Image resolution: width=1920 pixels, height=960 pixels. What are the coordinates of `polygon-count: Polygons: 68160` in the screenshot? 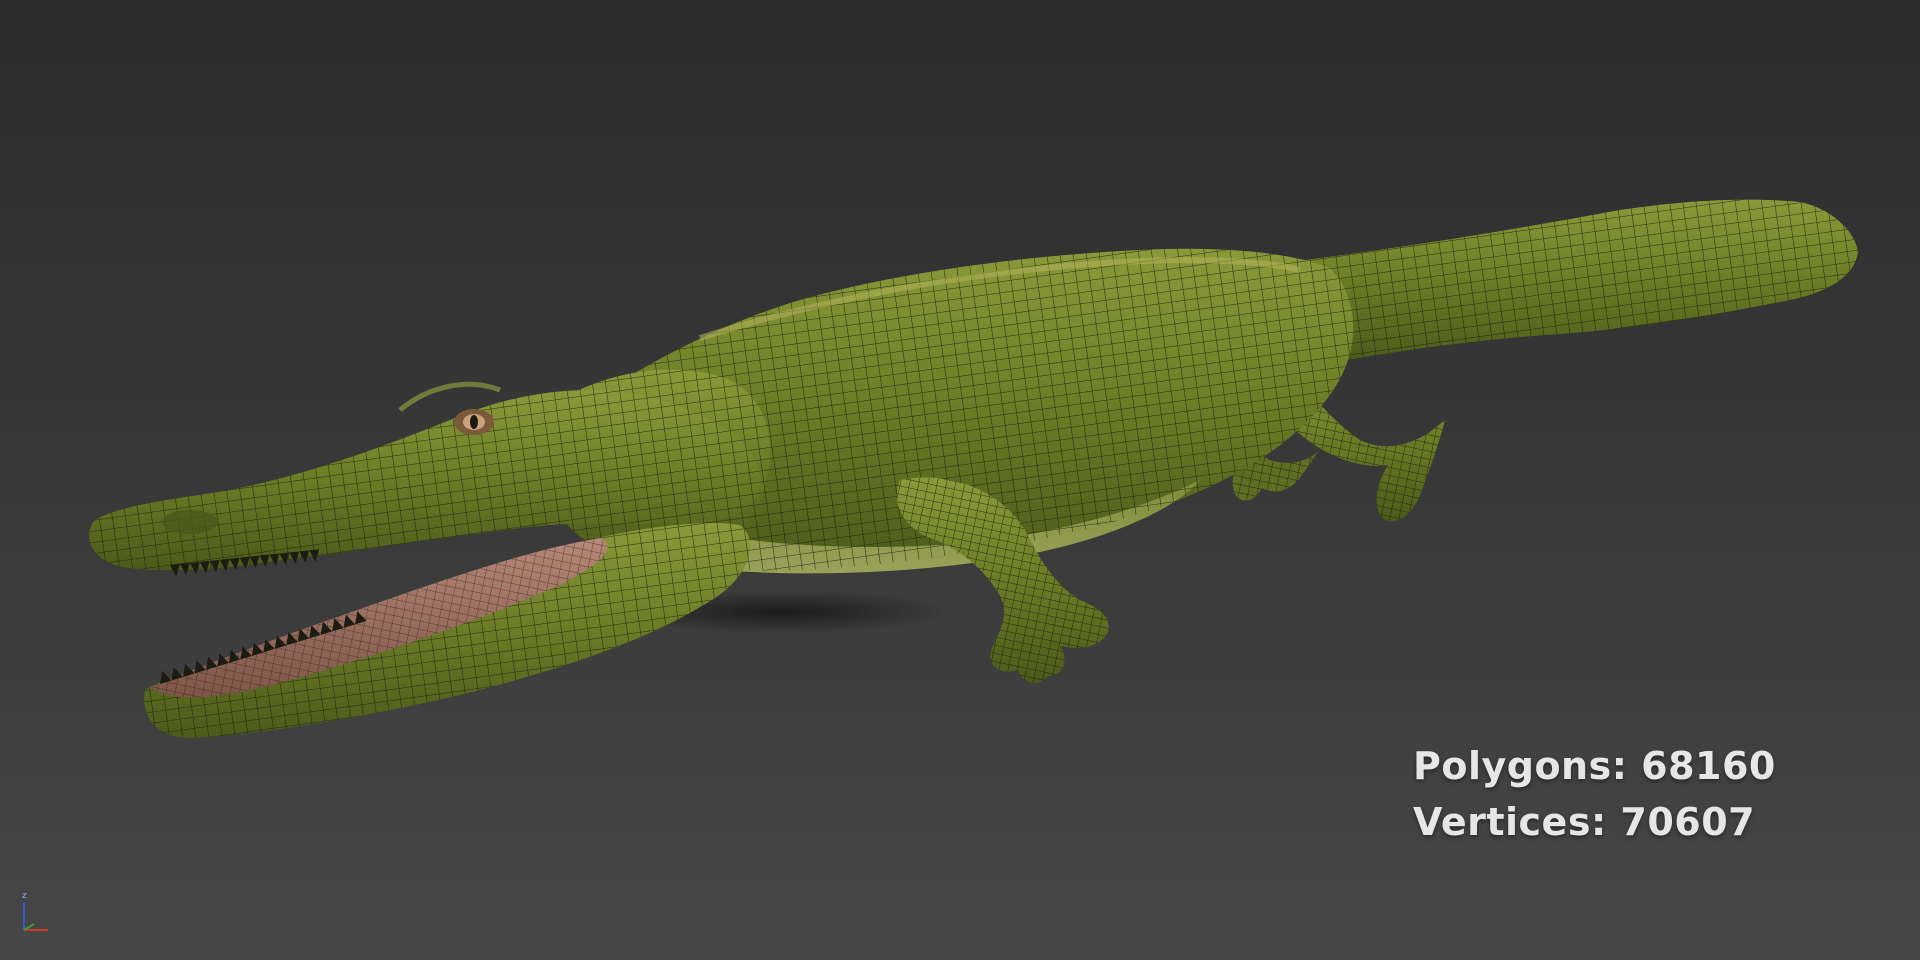 It's located at (1594, 766).